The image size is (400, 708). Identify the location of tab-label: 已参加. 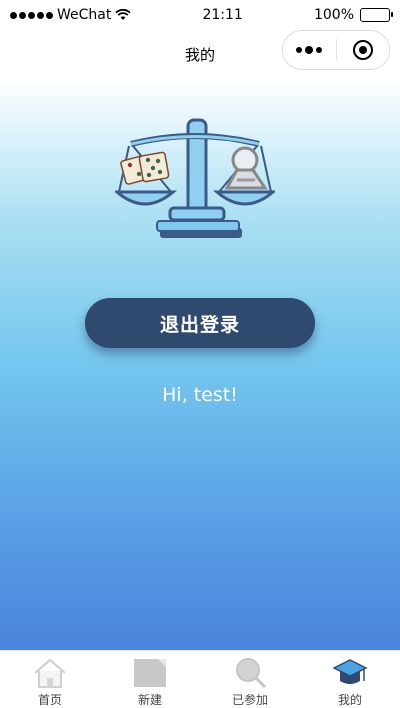
(249, 700).